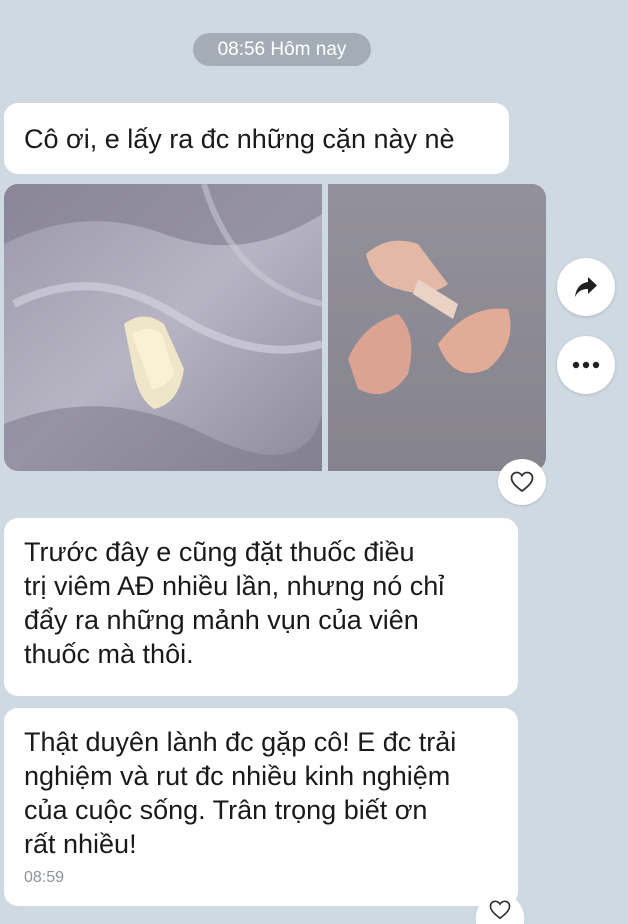  Describe the element at coordinates (44, 877) in the screenshot. I see `message-timestamp: 08:59` at that location.